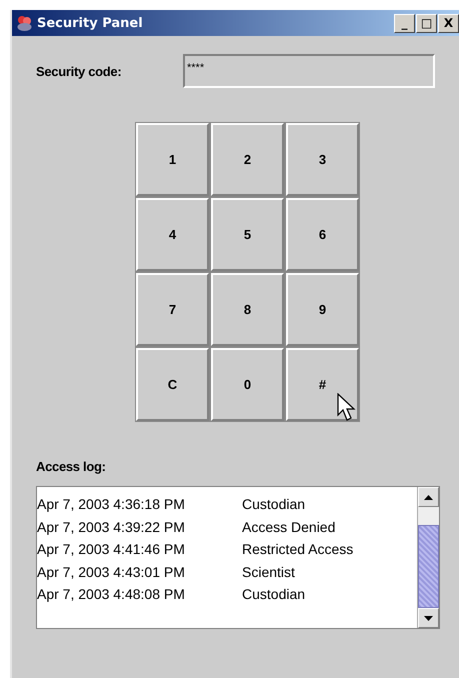 This screenshot has height=678, width=459. Describe the element at coordinates (309, 71) in the screenshot. I see `security-code-field: ****` at that location.